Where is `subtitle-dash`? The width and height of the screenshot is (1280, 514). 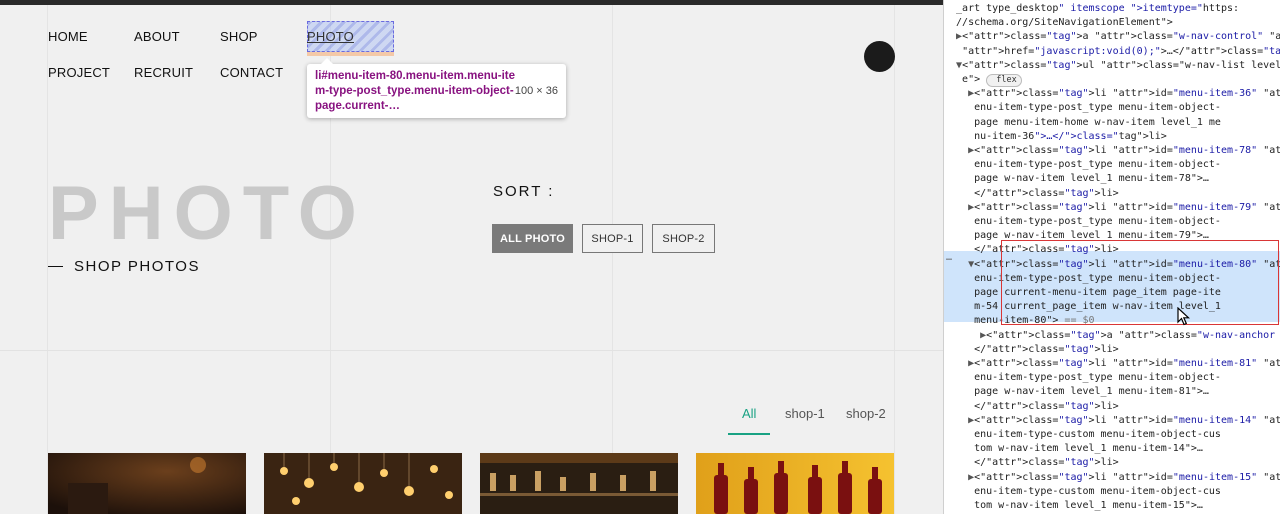 subtitle-dash is located at coordinates (55, 266).